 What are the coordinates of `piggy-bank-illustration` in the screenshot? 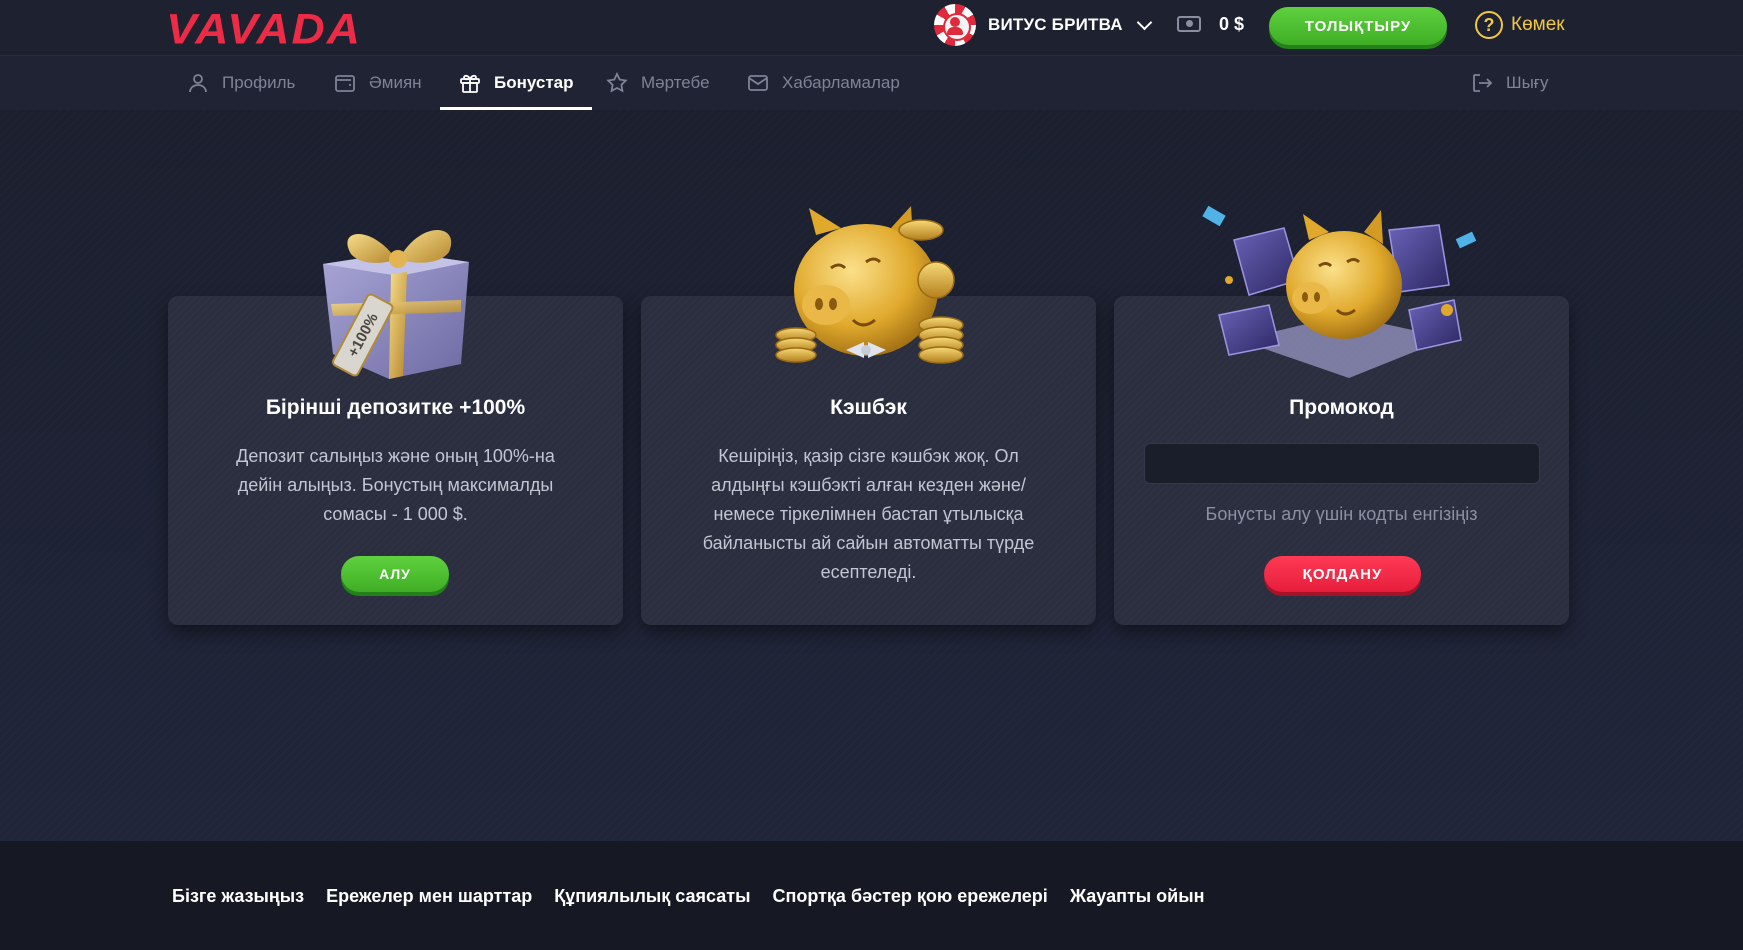 It's located at (869, 285).